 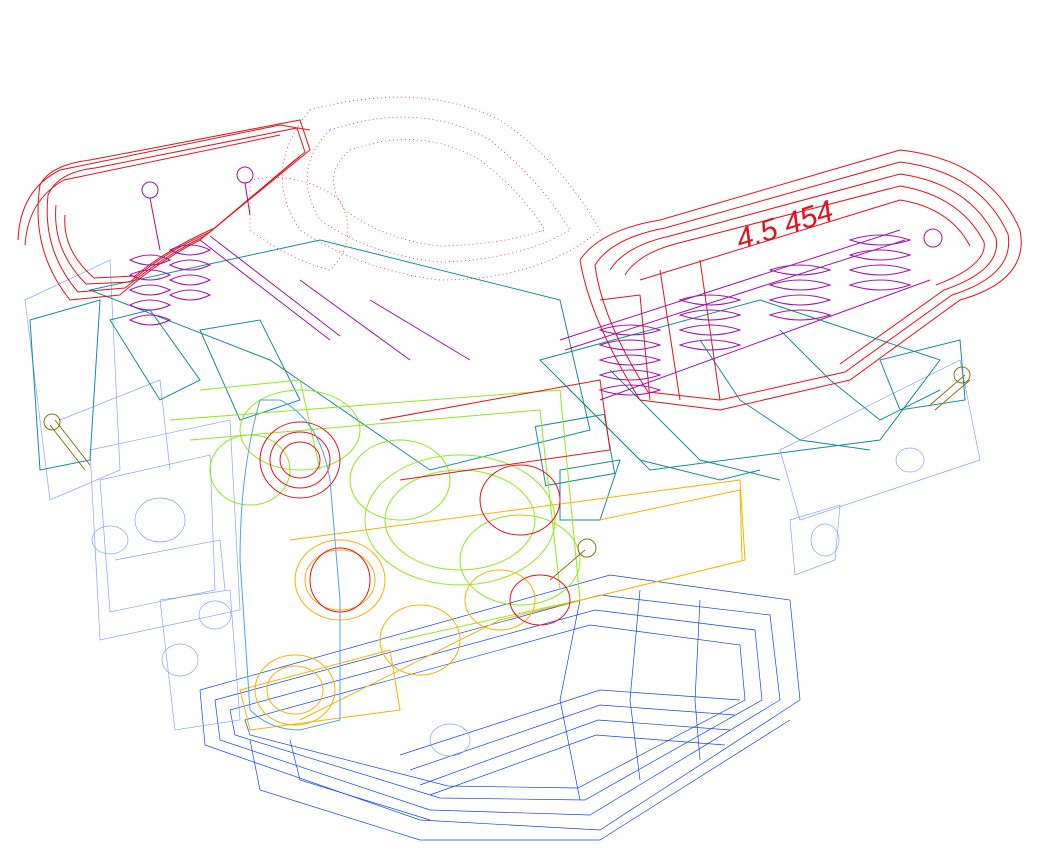 I want to click on valve-cover-stamp: 4.5 454, so click(x=784, y=225).